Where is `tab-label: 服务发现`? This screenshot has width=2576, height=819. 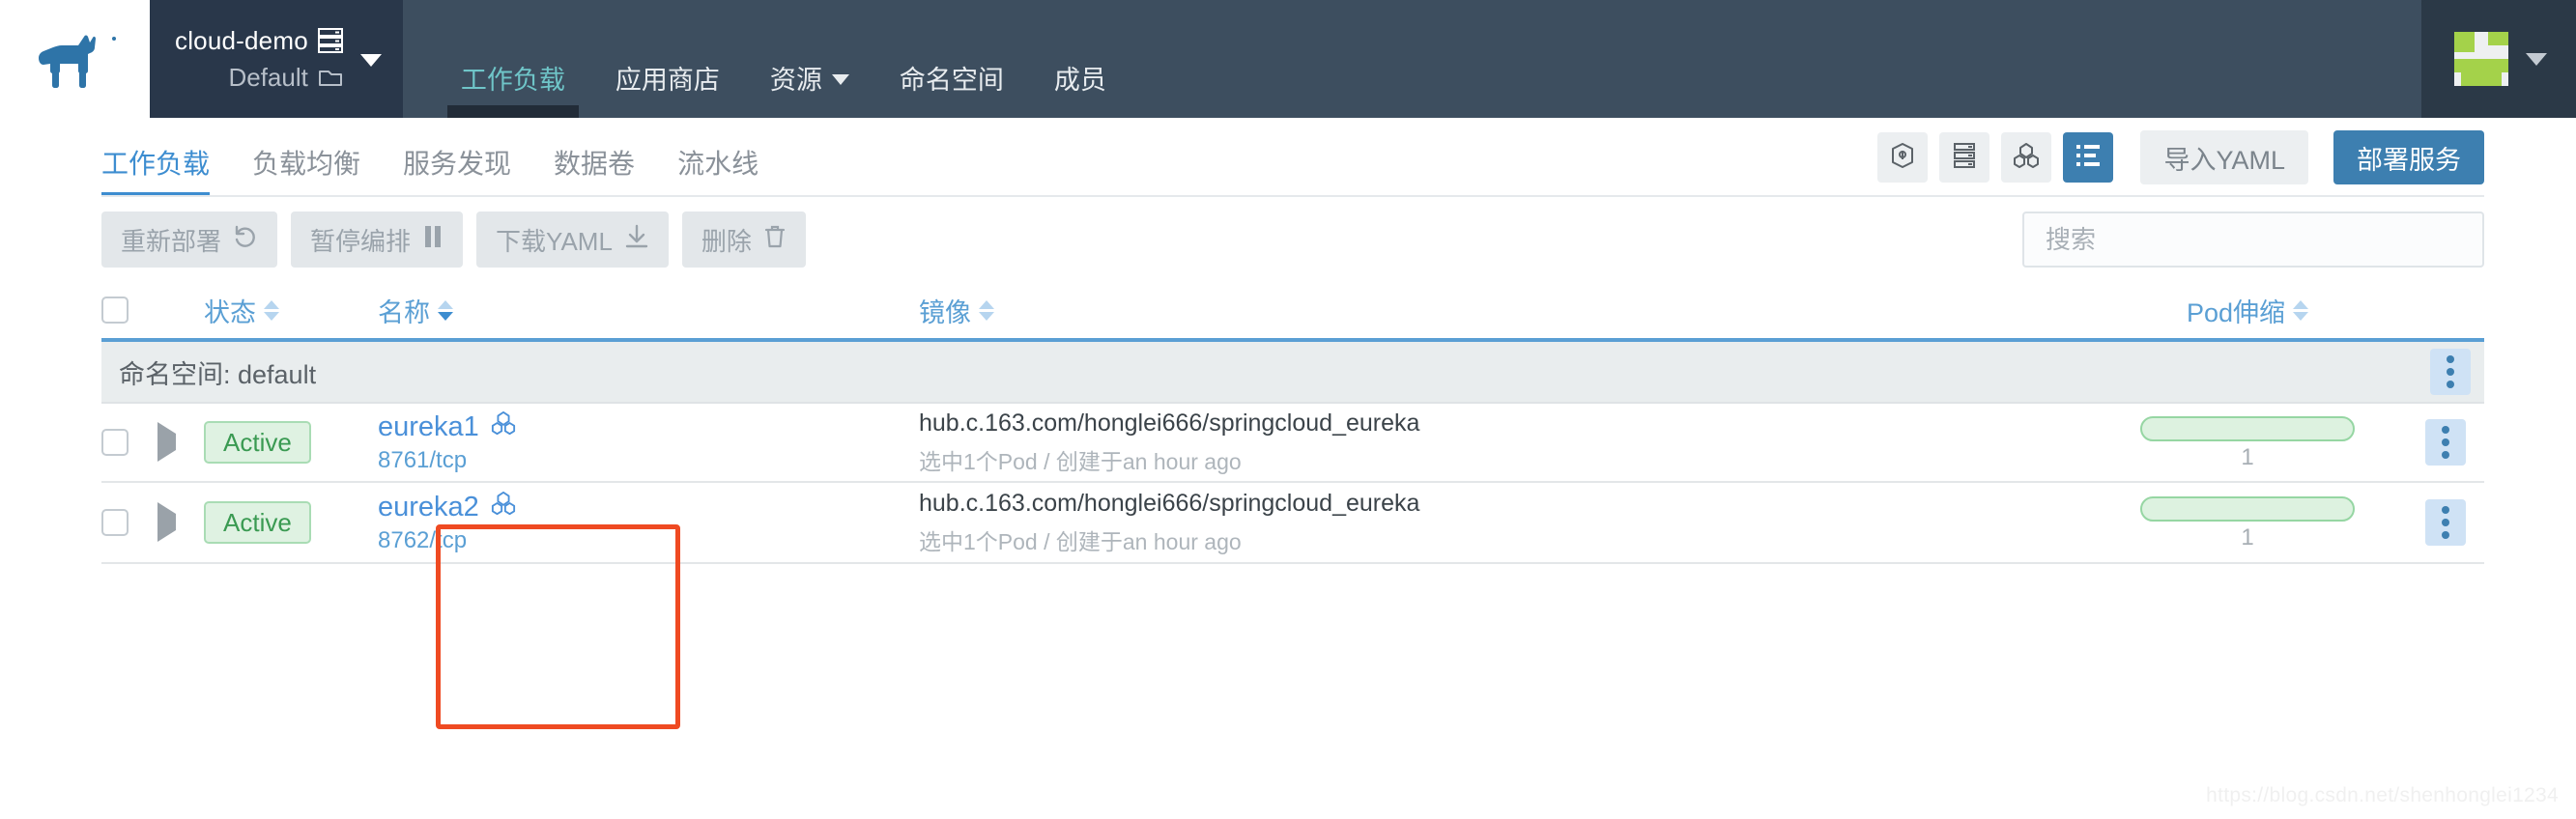
tab-label: 服务发现 is located at coordinates (458, 164).